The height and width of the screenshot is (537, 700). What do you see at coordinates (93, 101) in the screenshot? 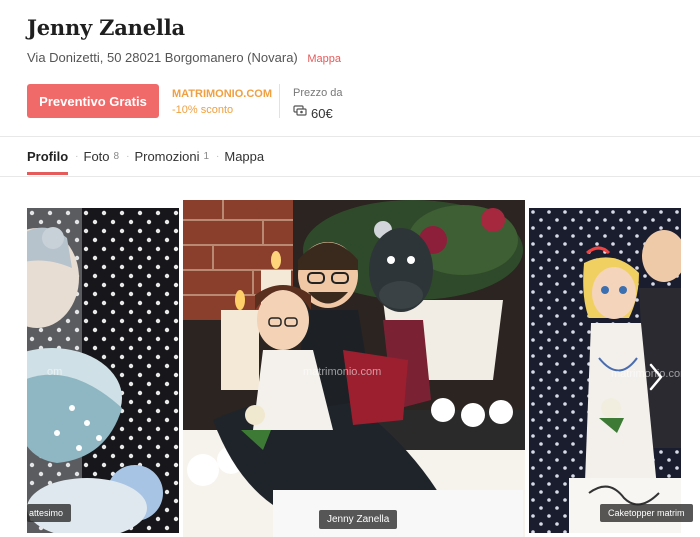
I see `request-quote-button: Preventivo Gratis` at bounding box center [93, 101].